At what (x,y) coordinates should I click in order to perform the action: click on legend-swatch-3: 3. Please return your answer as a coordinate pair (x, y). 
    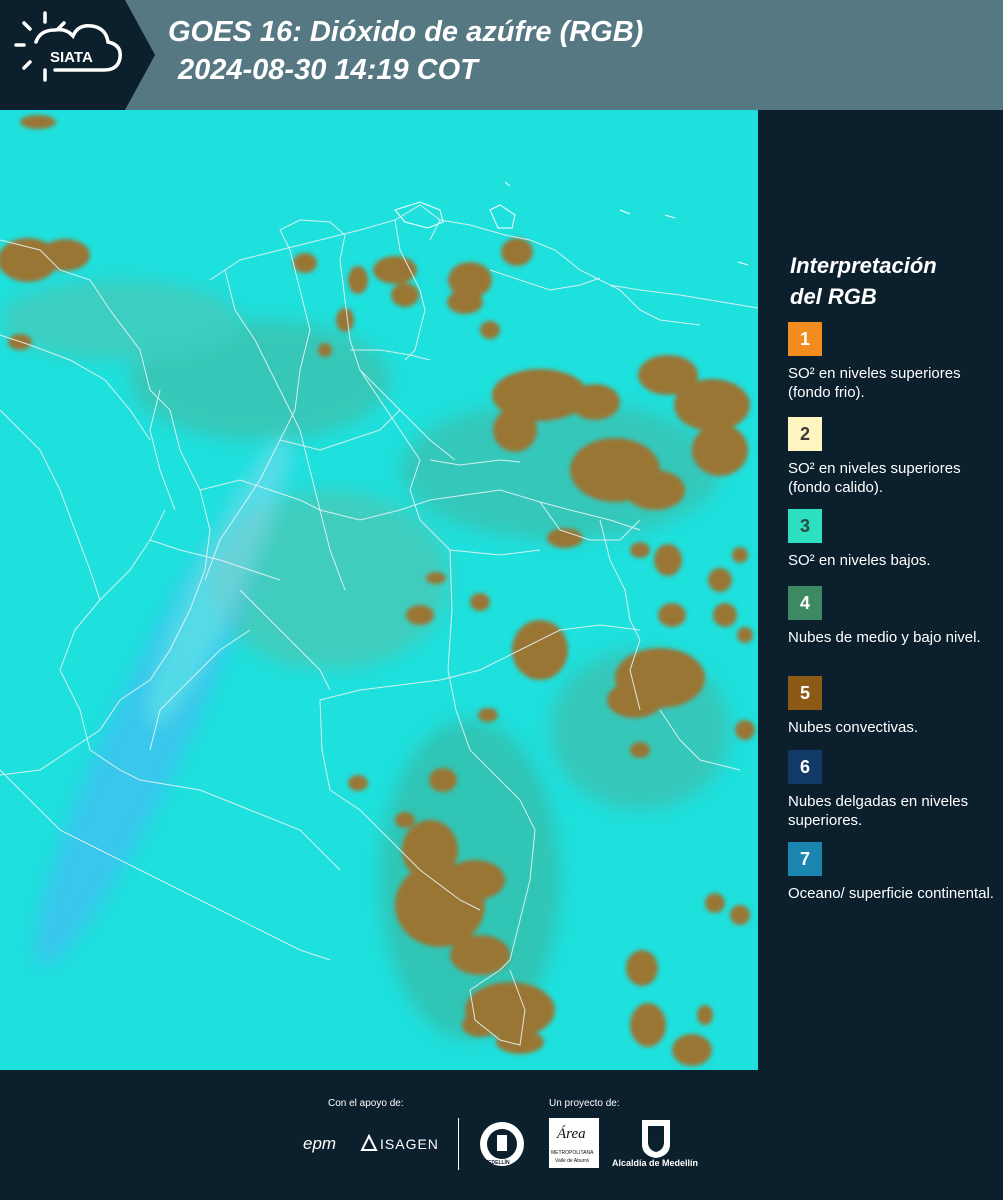
    Looking at the image, I should click on (805, 526).